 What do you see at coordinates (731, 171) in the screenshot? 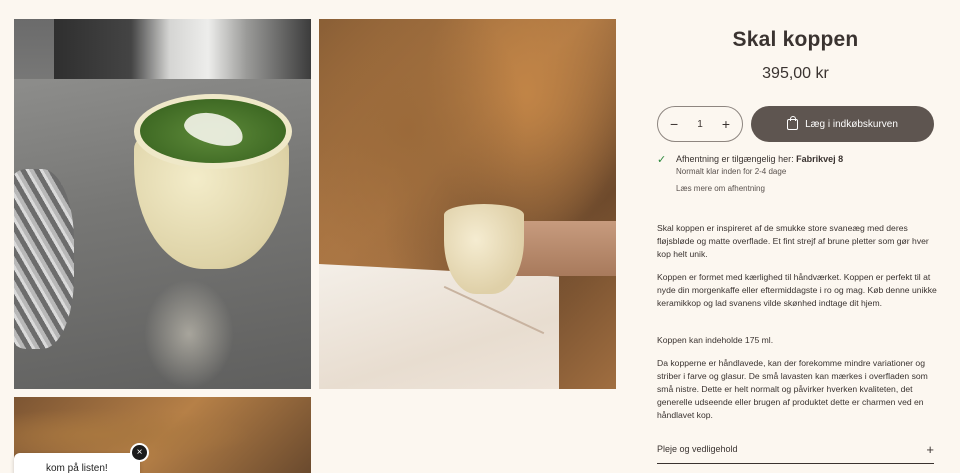
I see `pickup-eta: Normalt klar inden for 2-4 dage` at bounding box center [731, 171].